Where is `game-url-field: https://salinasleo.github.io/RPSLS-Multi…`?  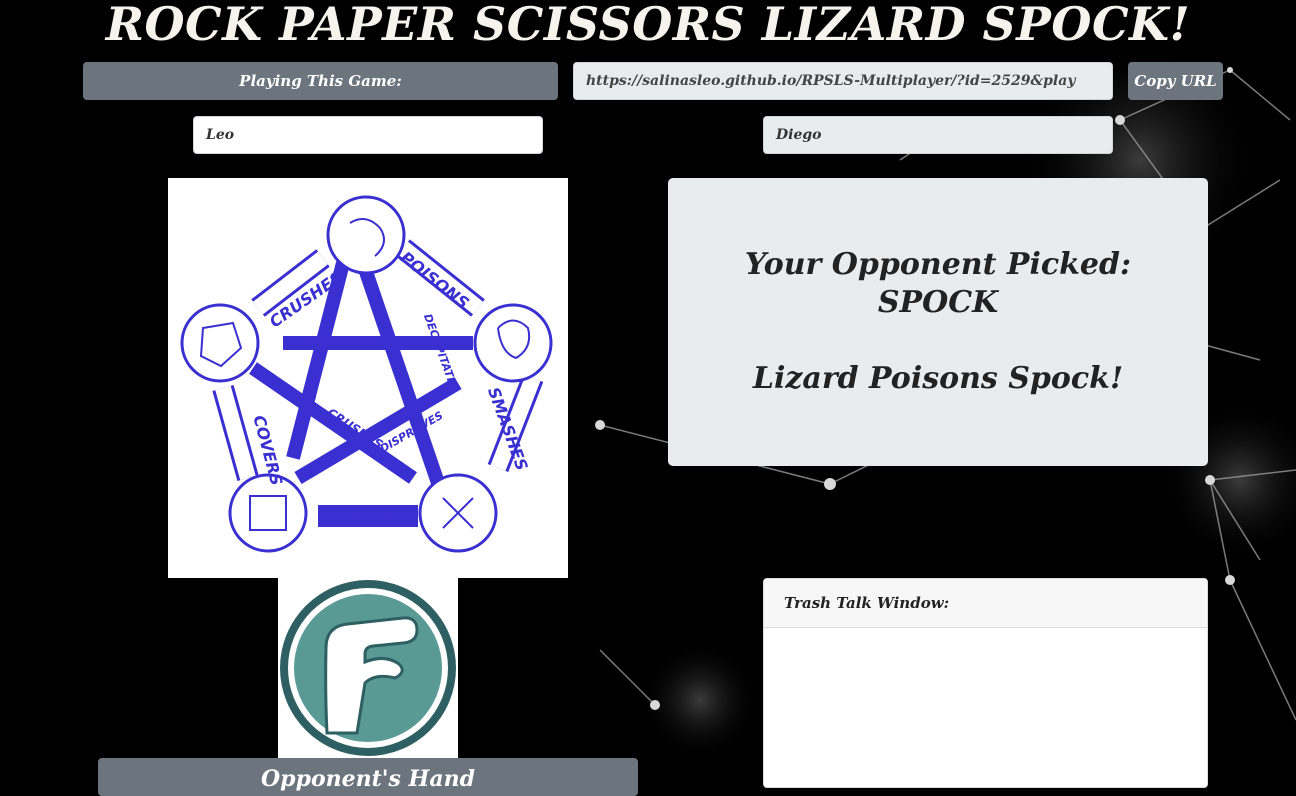
game-url-field: https://salinasleo.github.io/RPSLS-Multi… is located at coordinates (843, 81).